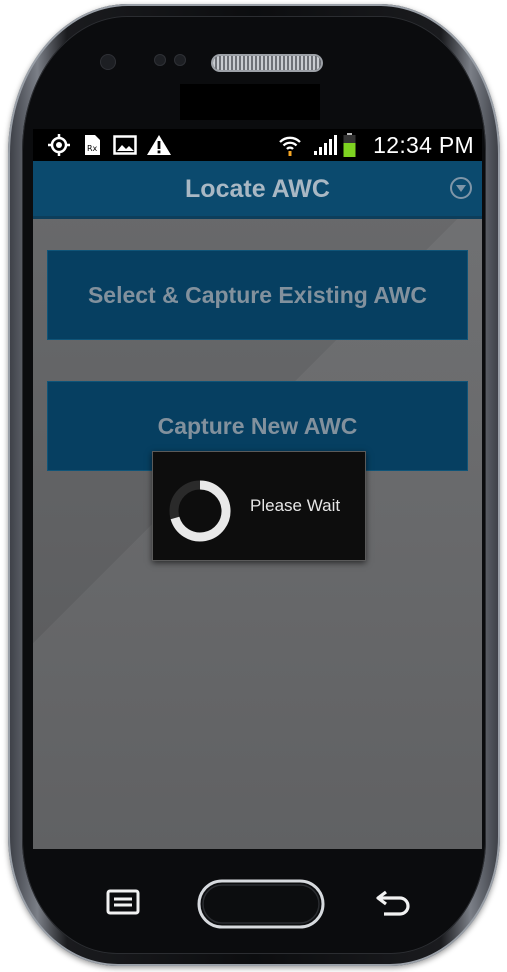 Image resolution: width=507 pixels, height=972 pixels. I want to click on gps-icon, so click(59, 145).